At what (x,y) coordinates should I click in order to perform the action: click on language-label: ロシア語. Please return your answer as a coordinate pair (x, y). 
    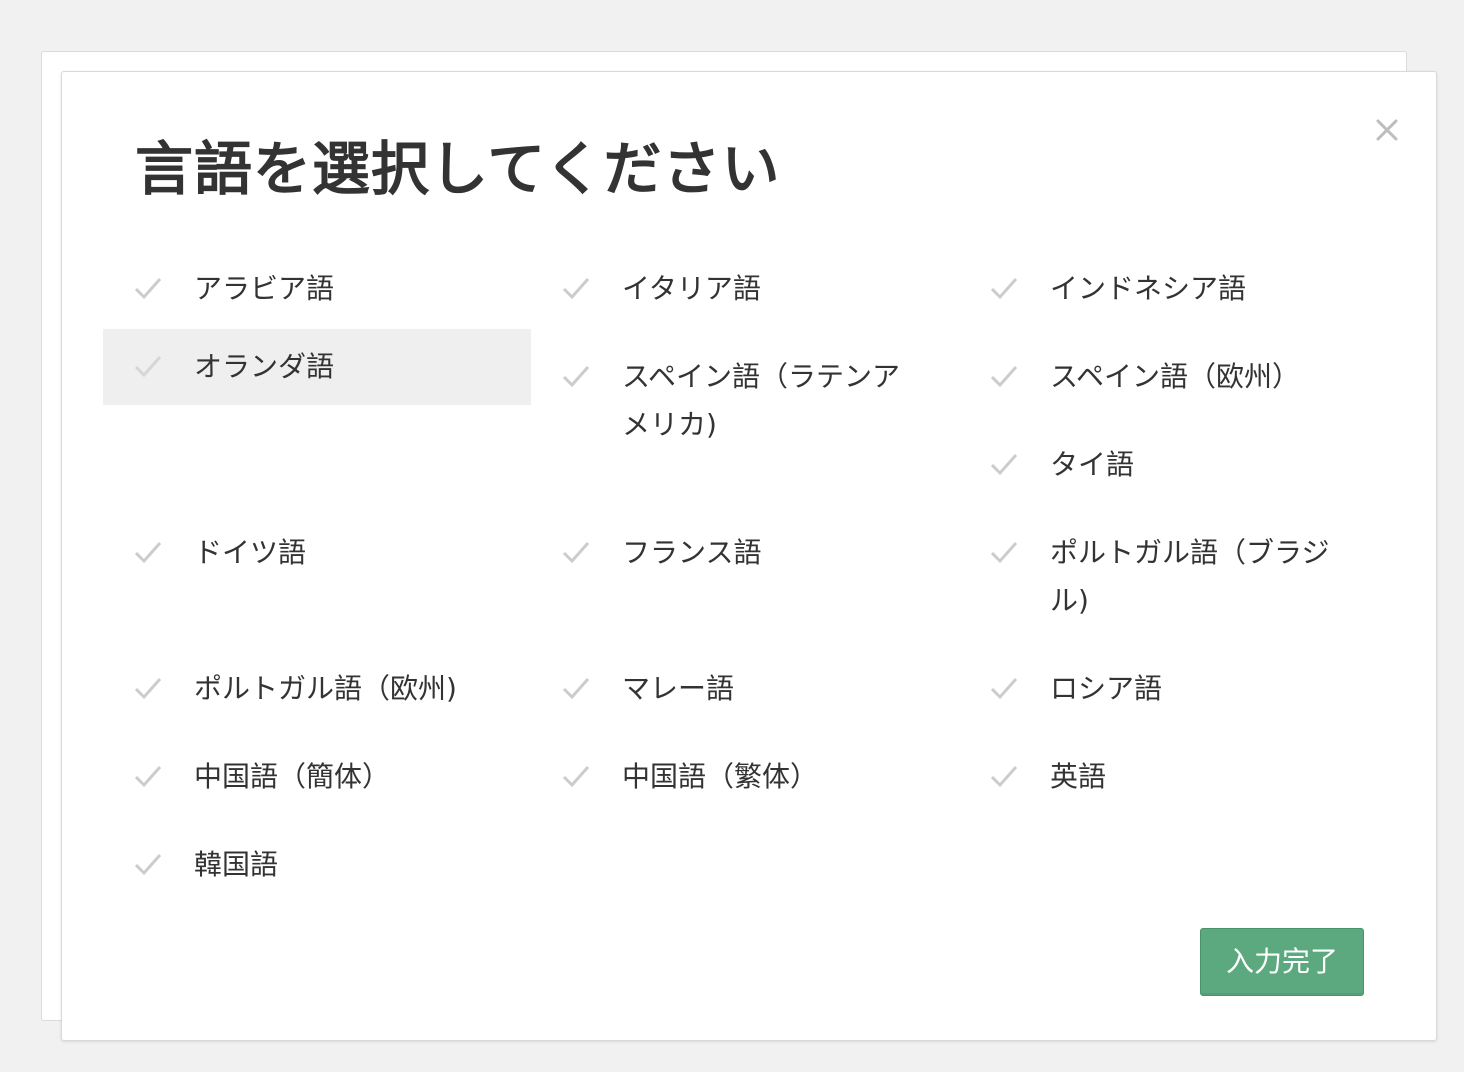
    Looking at the image, I should click on (1106, 688).